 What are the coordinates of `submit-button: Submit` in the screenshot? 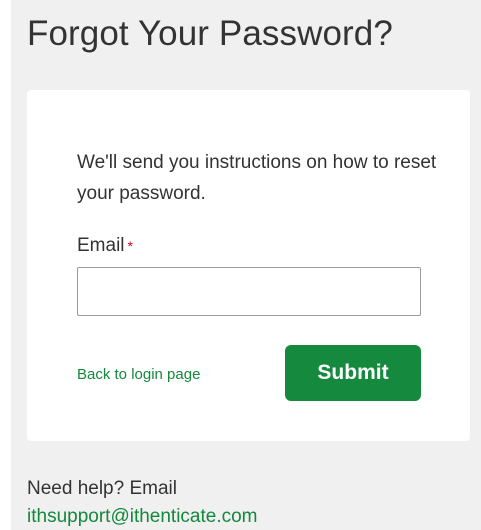 It's located at (353, 373).